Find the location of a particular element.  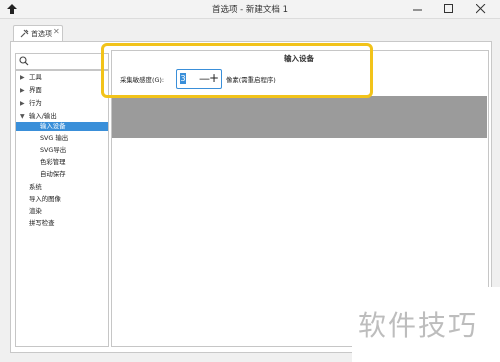

title-bar: 首选项 - 新建文档 1 is located at coordinates (250, 9).